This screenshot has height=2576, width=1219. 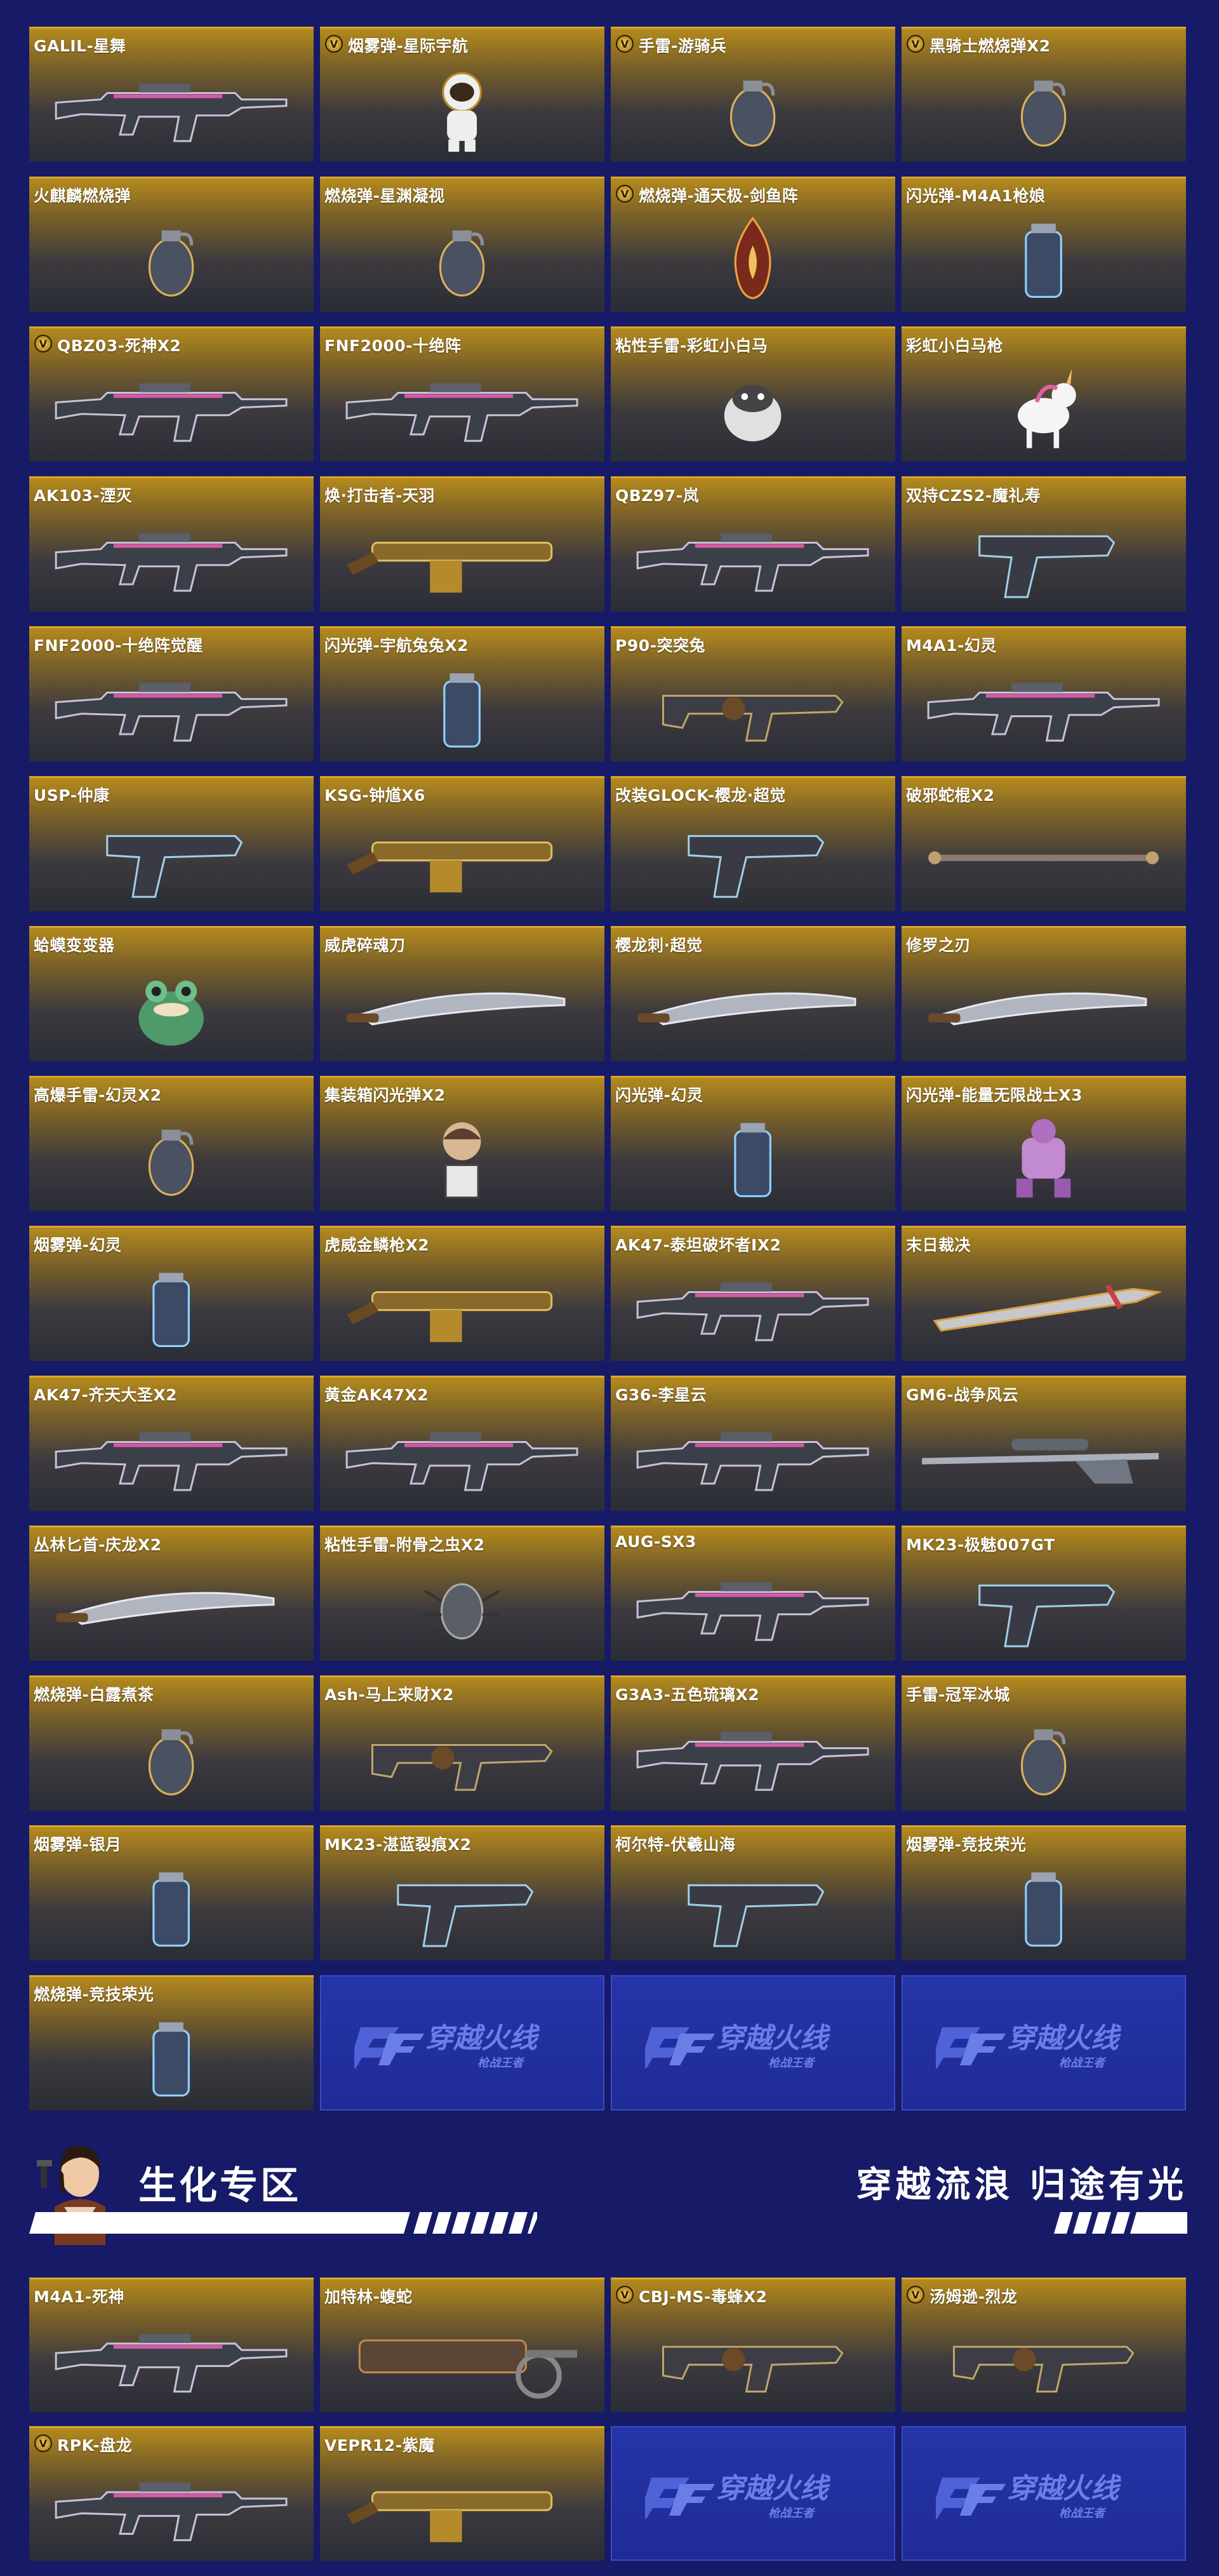 What do you see at coordinates (1044, 993) in the screenshot?
I see `item-card: 修罗之刃` at bounding box center [1044, 993].